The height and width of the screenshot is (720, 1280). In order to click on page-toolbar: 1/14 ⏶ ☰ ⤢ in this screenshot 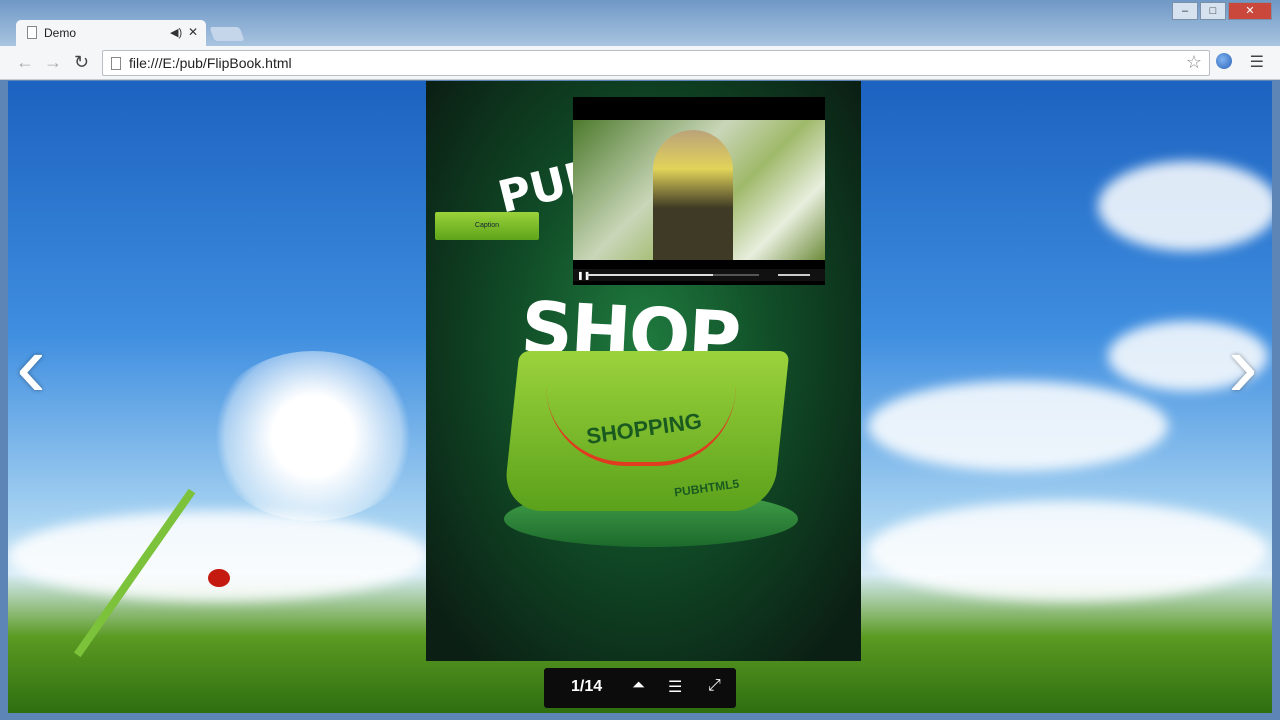, I will do `click(640, 688)`.